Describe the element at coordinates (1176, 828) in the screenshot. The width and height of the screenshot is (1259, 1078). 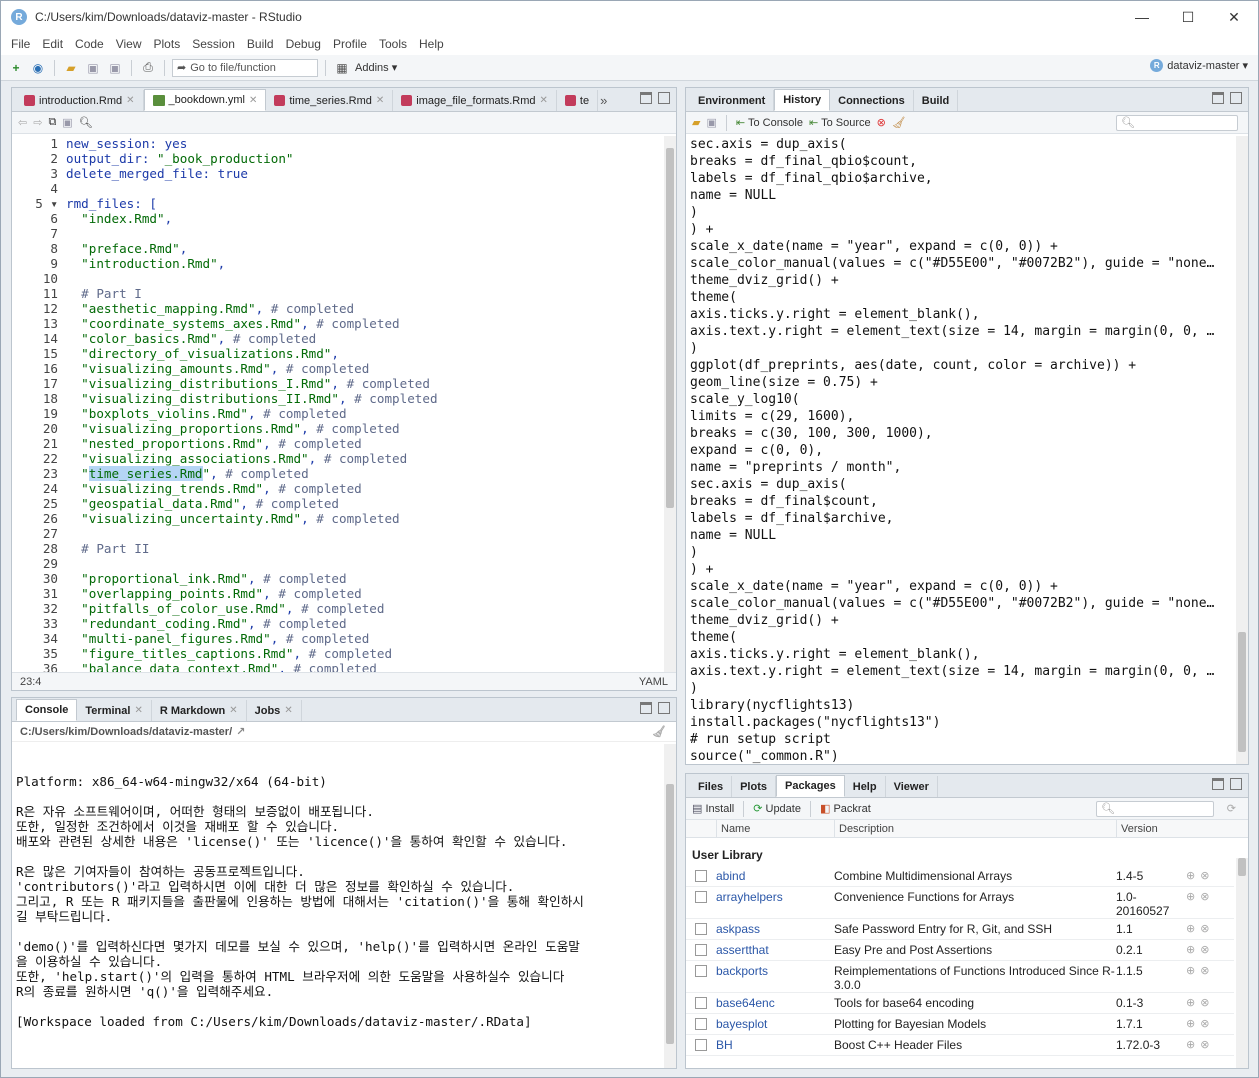
I see `header-version: Version` at that location.